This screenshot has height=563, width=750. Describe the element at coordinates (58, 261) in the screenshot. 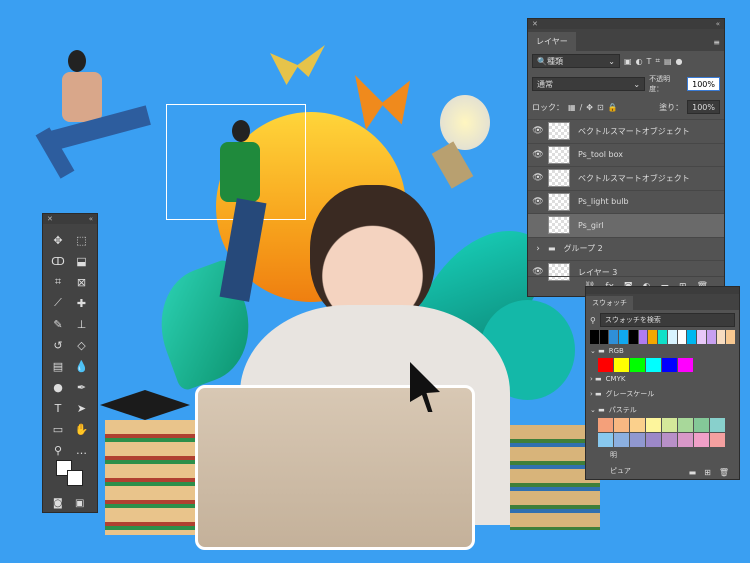

I see `lasso-tool-icon: ↀ` at that location.